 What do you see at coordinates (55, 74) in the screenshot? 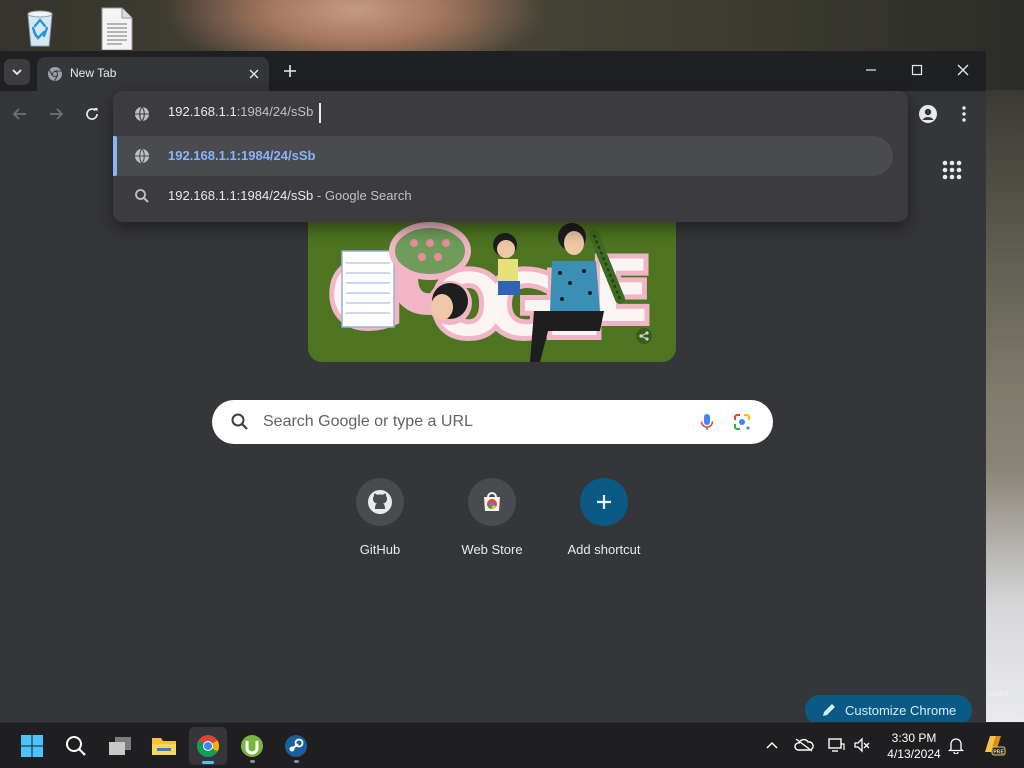
I see `chrome-favicon-icon` at bounding box center [55, 74].